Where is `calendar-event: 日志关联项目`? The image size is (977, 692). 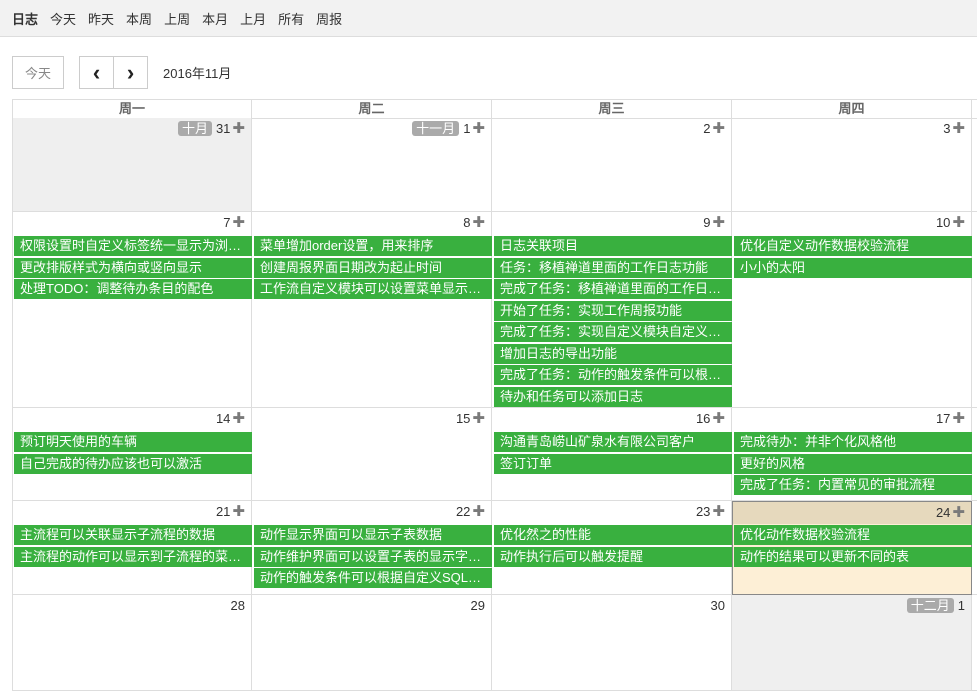 calendar-event: 日志关联项目 is located at coordinates (613, 246).